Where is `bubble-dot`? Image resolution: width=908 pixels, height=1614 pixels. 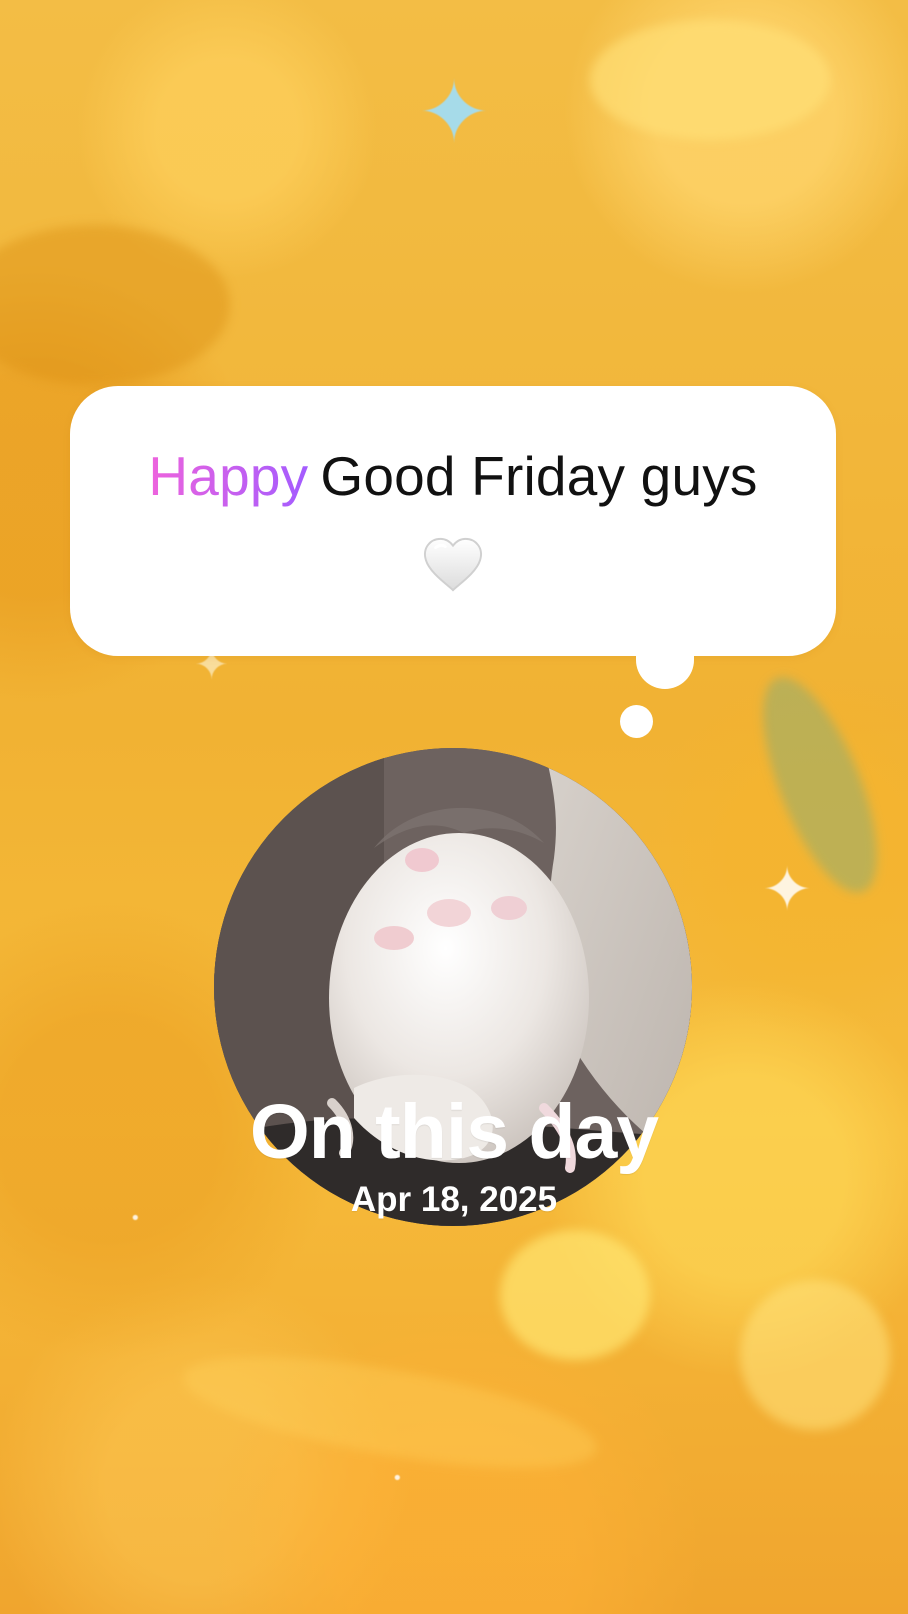
bubble-dot is located at coordinates (636, 721).